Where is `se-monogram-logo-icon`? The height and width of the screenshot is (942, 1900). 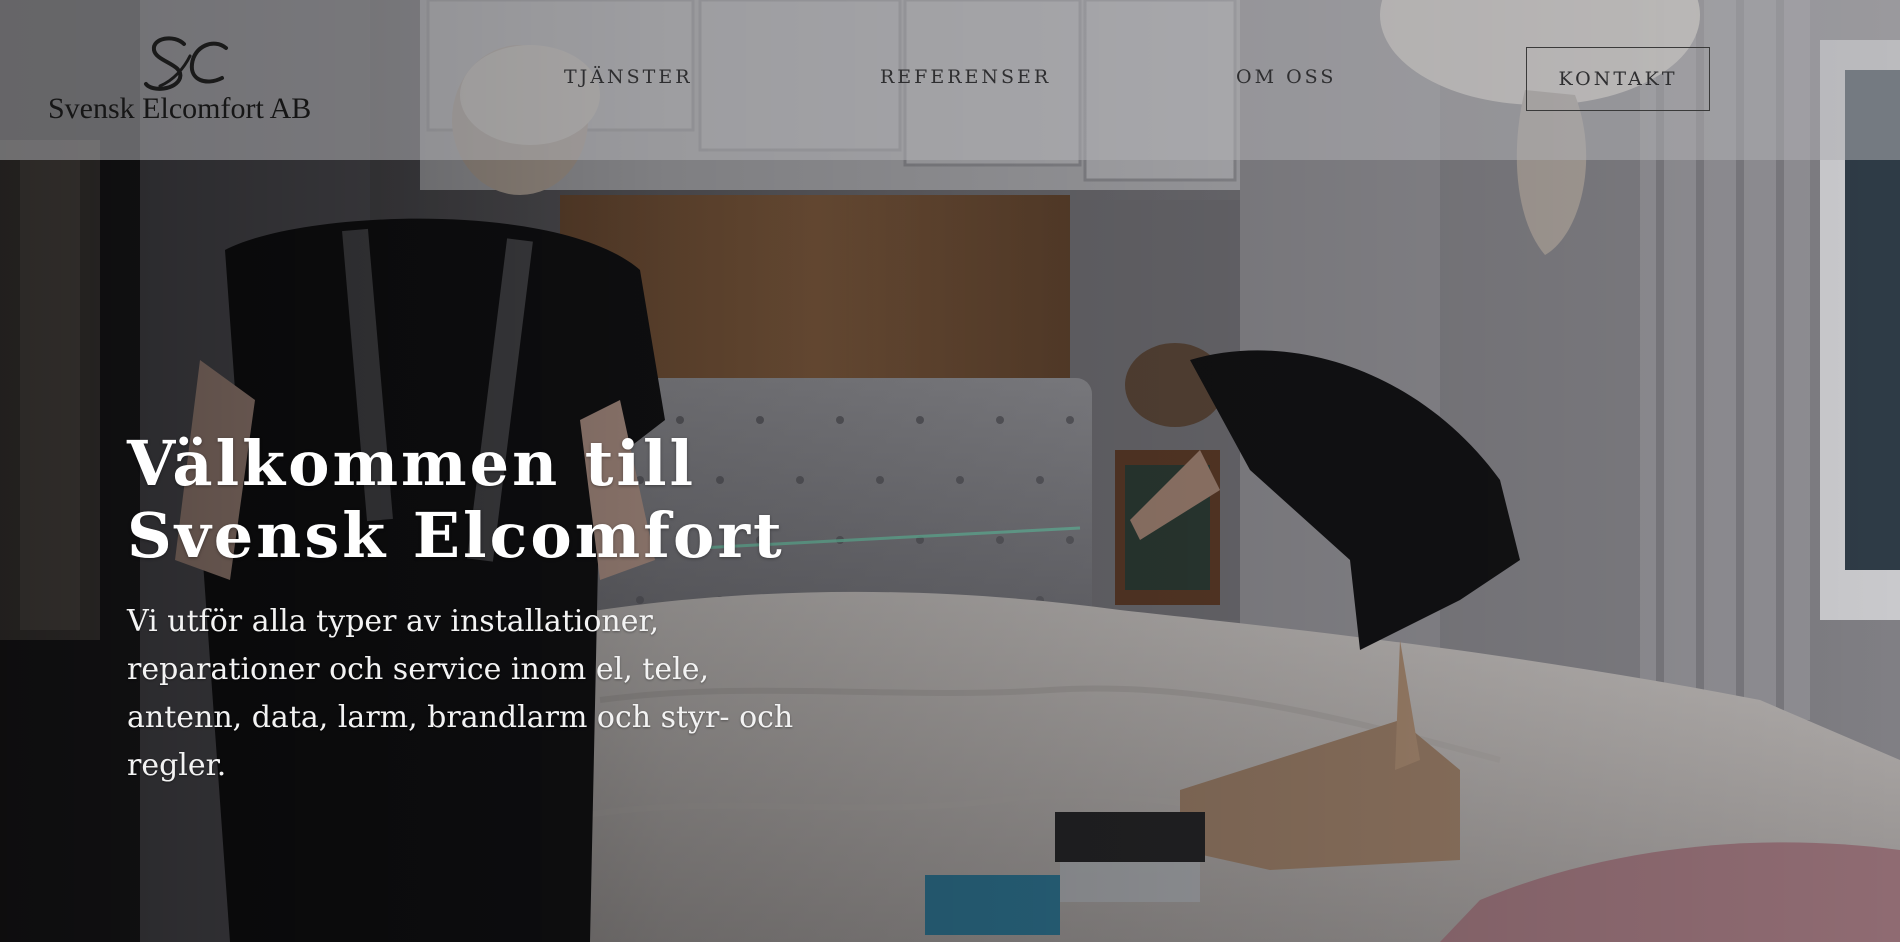
se-monogram-logo-icon is located at coordinates (190, 65).